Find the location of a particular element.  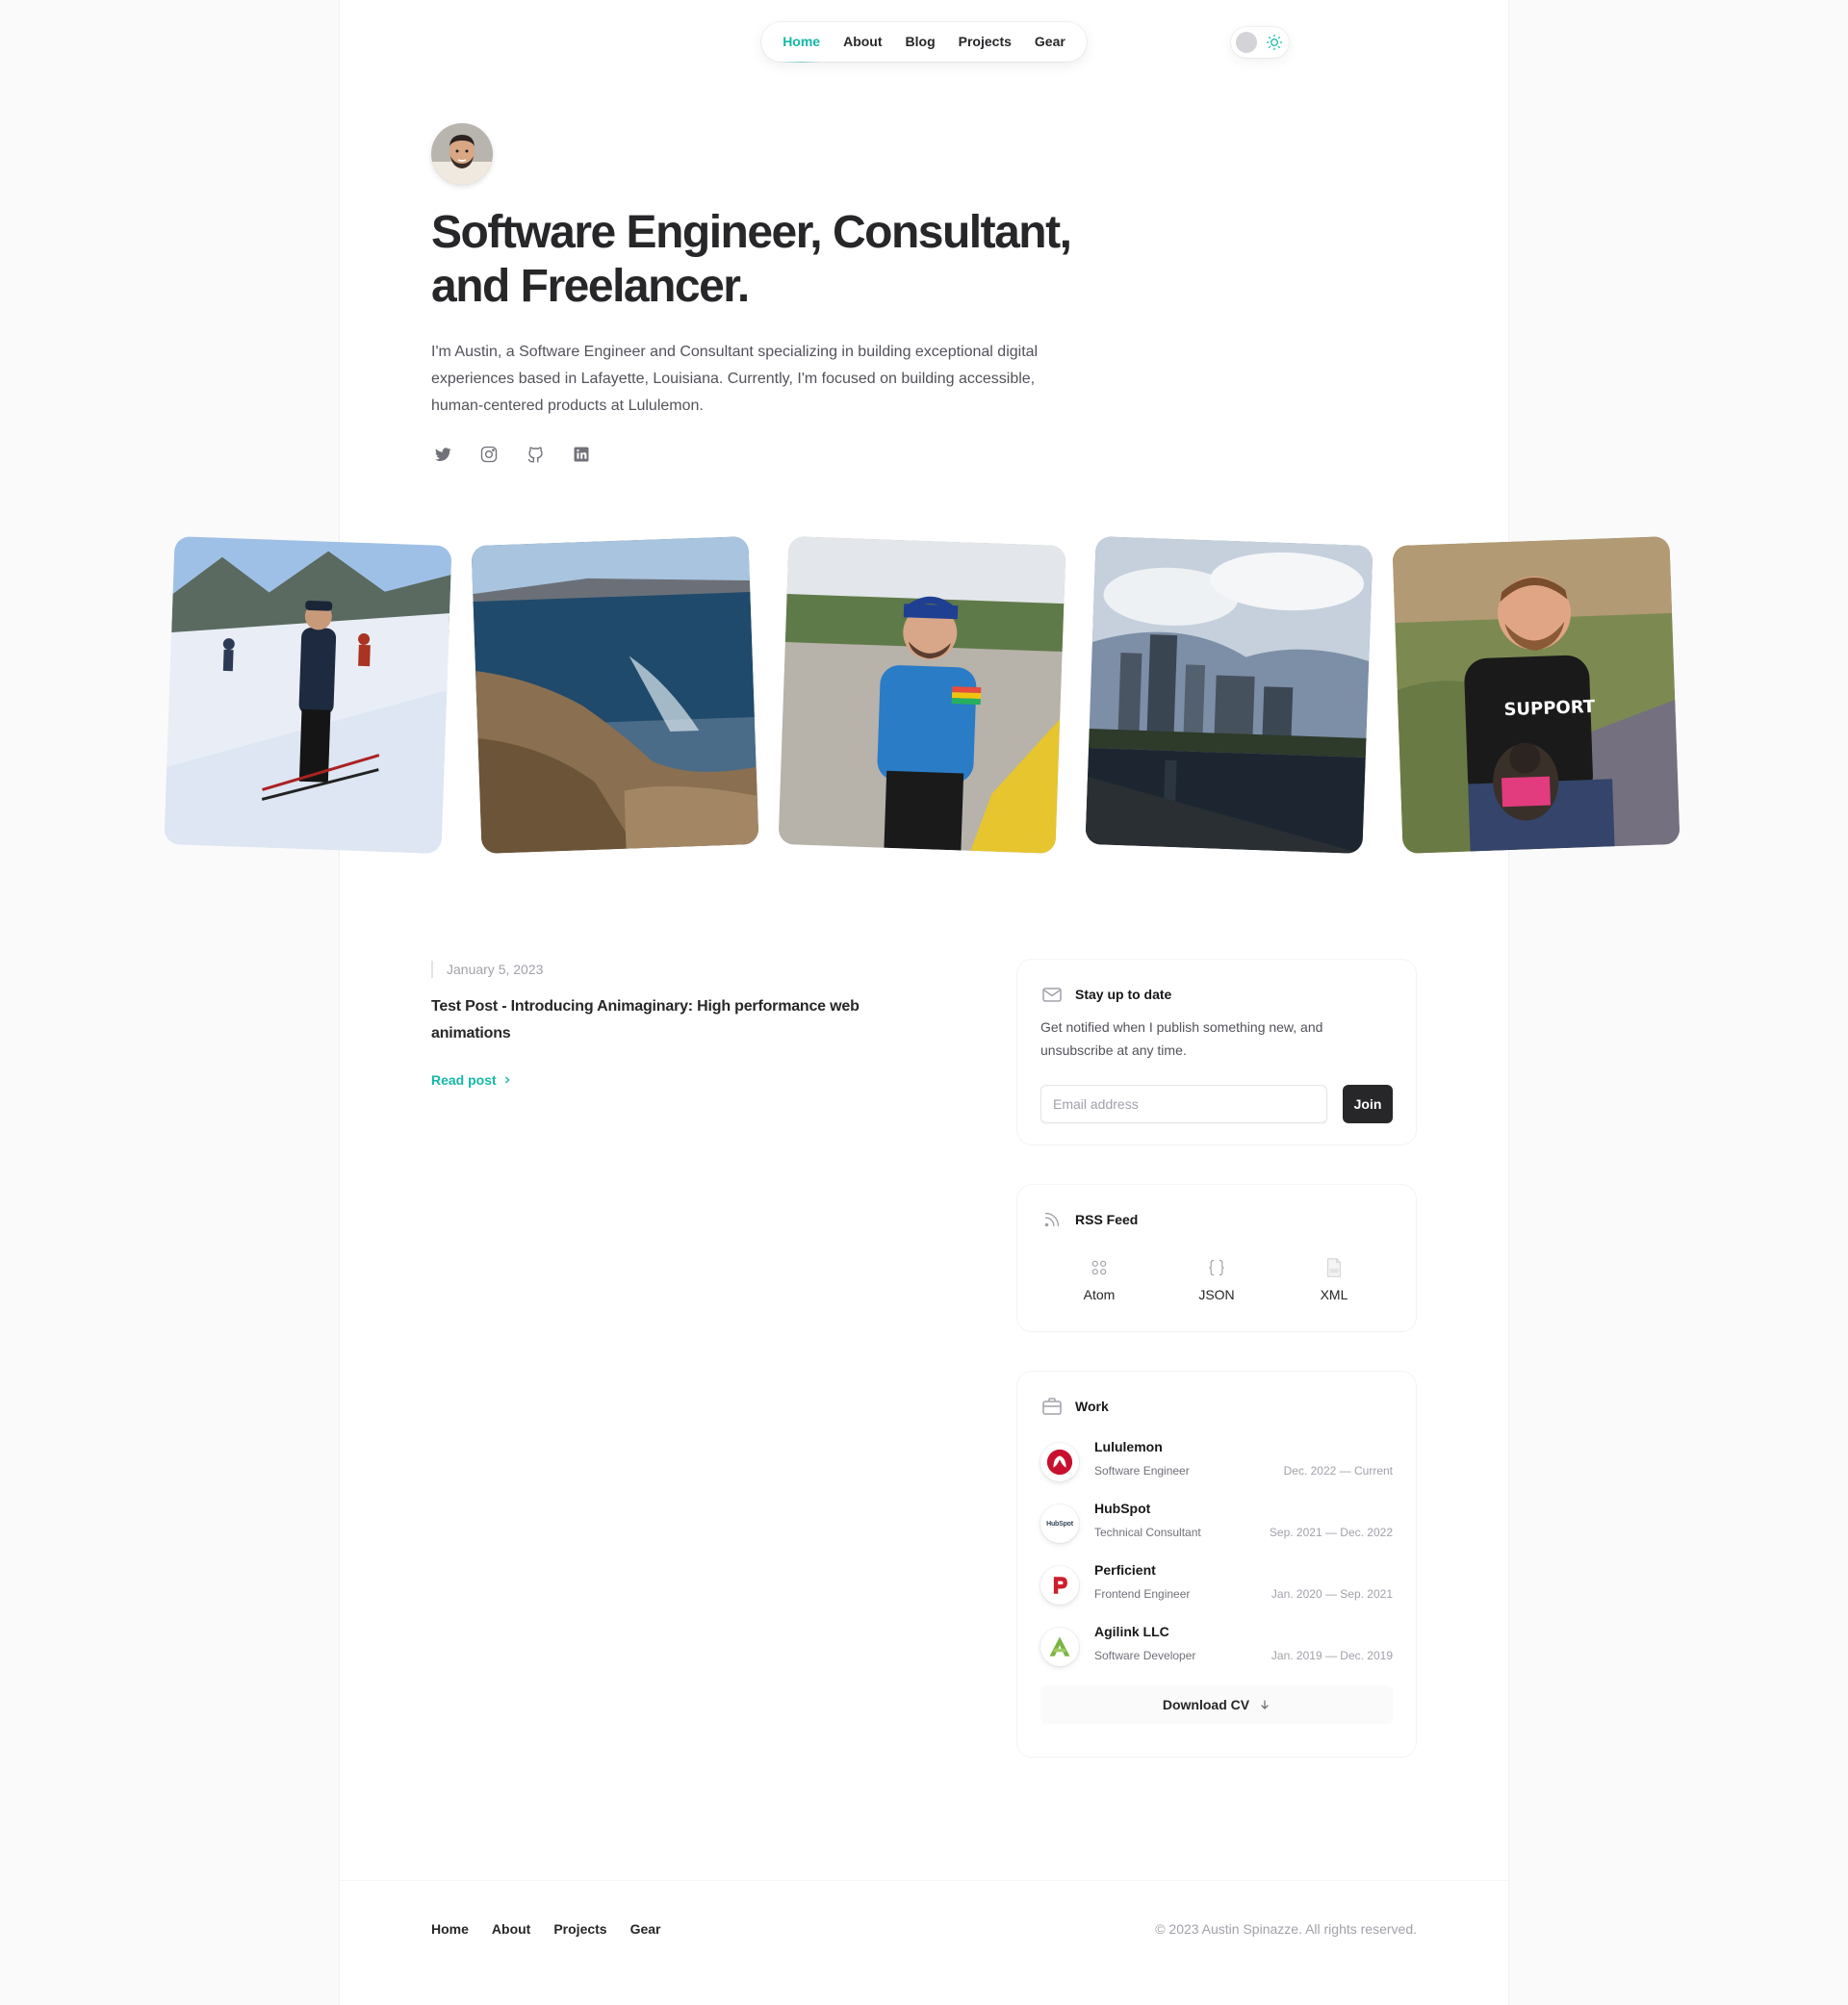

hubspot-logo-text: HubSpot is located at coordinates (1059, 1524).